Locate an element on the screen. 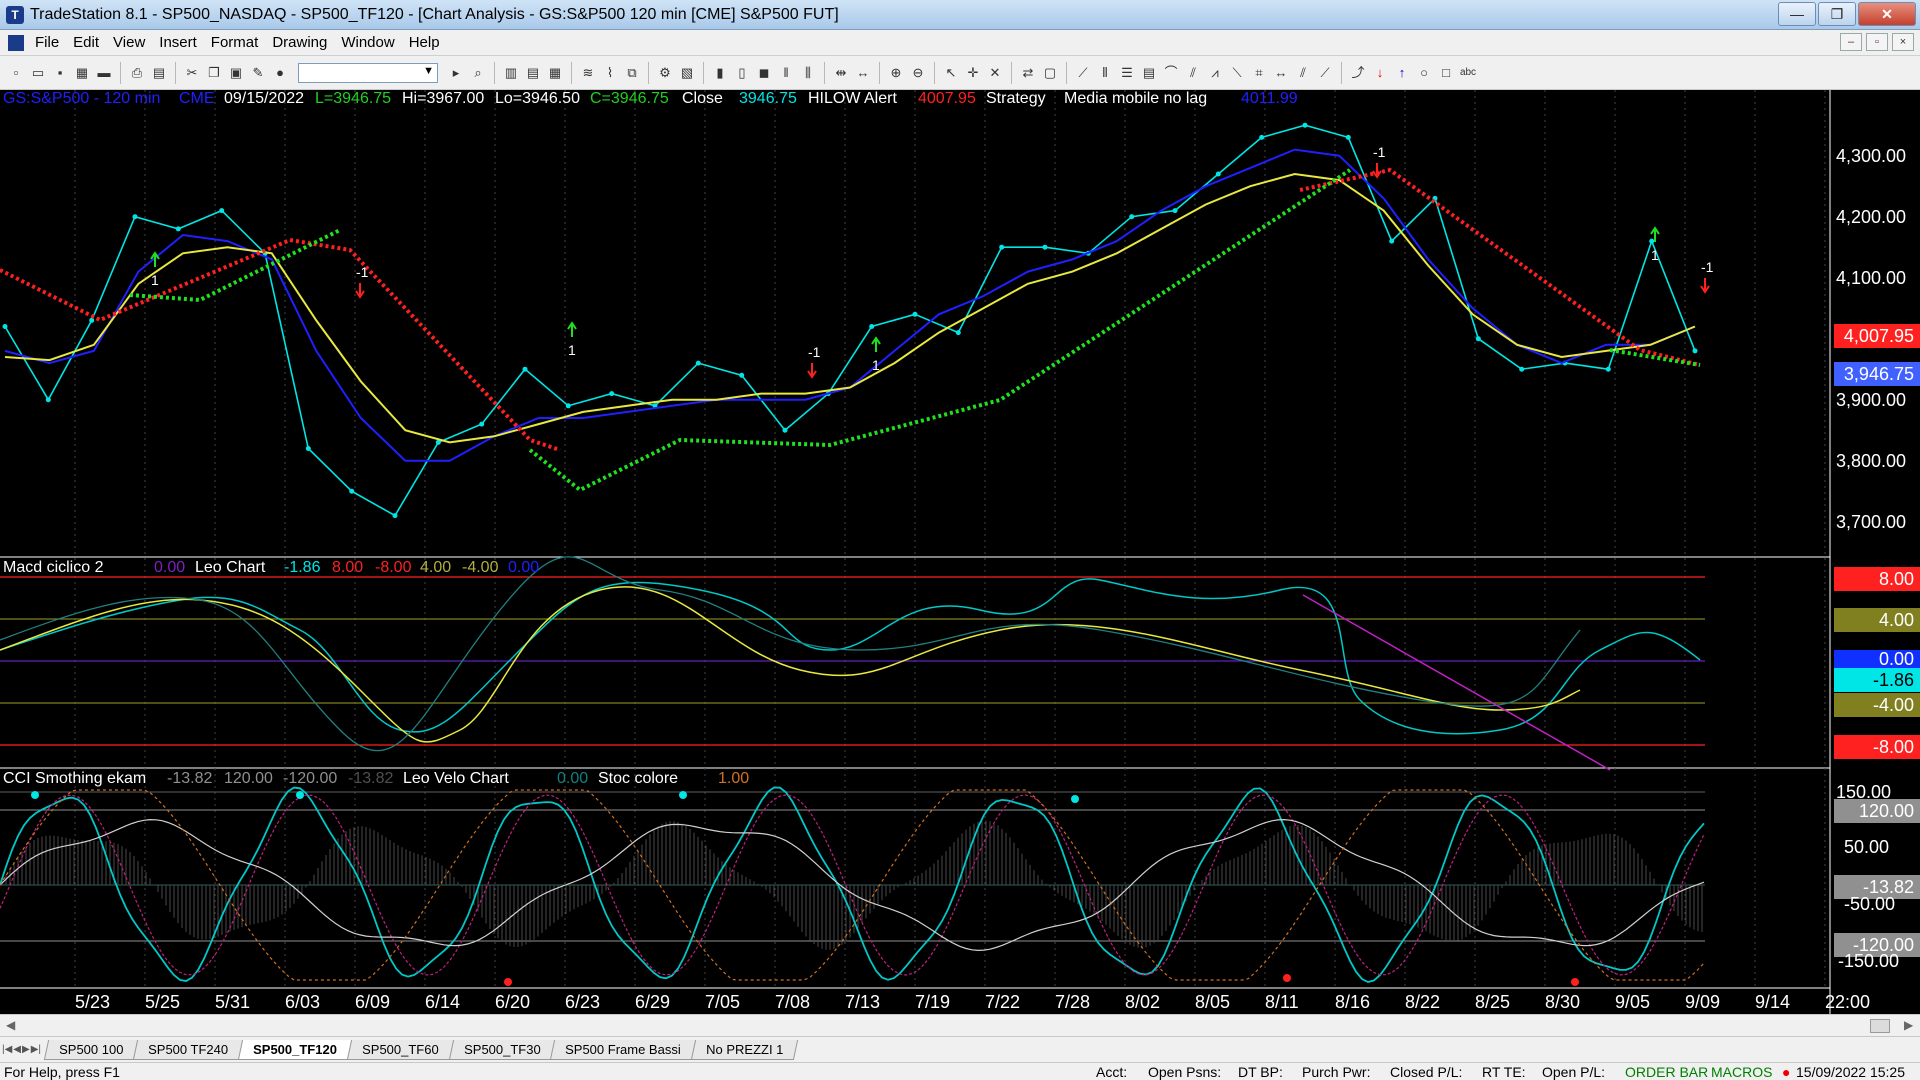 This screenshot has height=1080, width=1920. folder-icon: ▬ is located at coordinates (104, 73).